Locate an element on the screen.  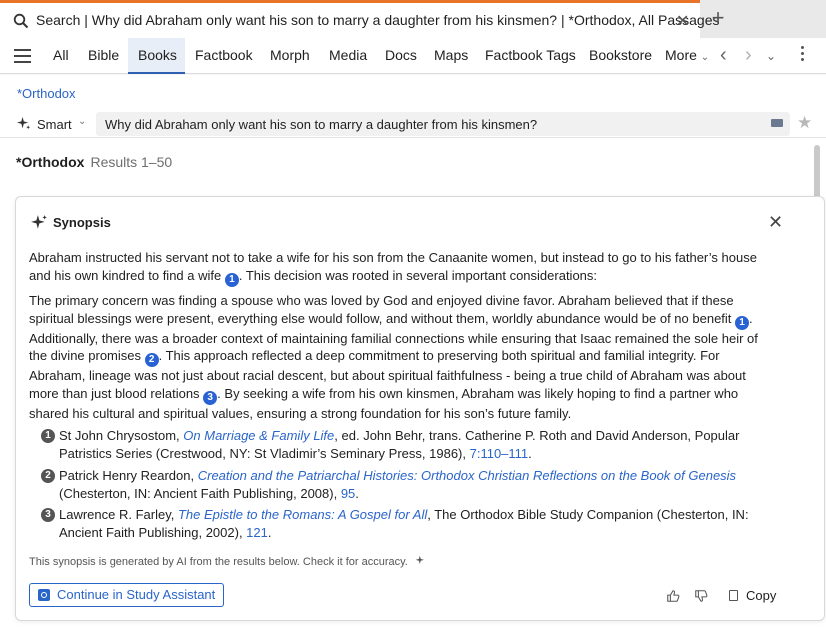
close-icon: ✕ is located at coordinates (775, 222).